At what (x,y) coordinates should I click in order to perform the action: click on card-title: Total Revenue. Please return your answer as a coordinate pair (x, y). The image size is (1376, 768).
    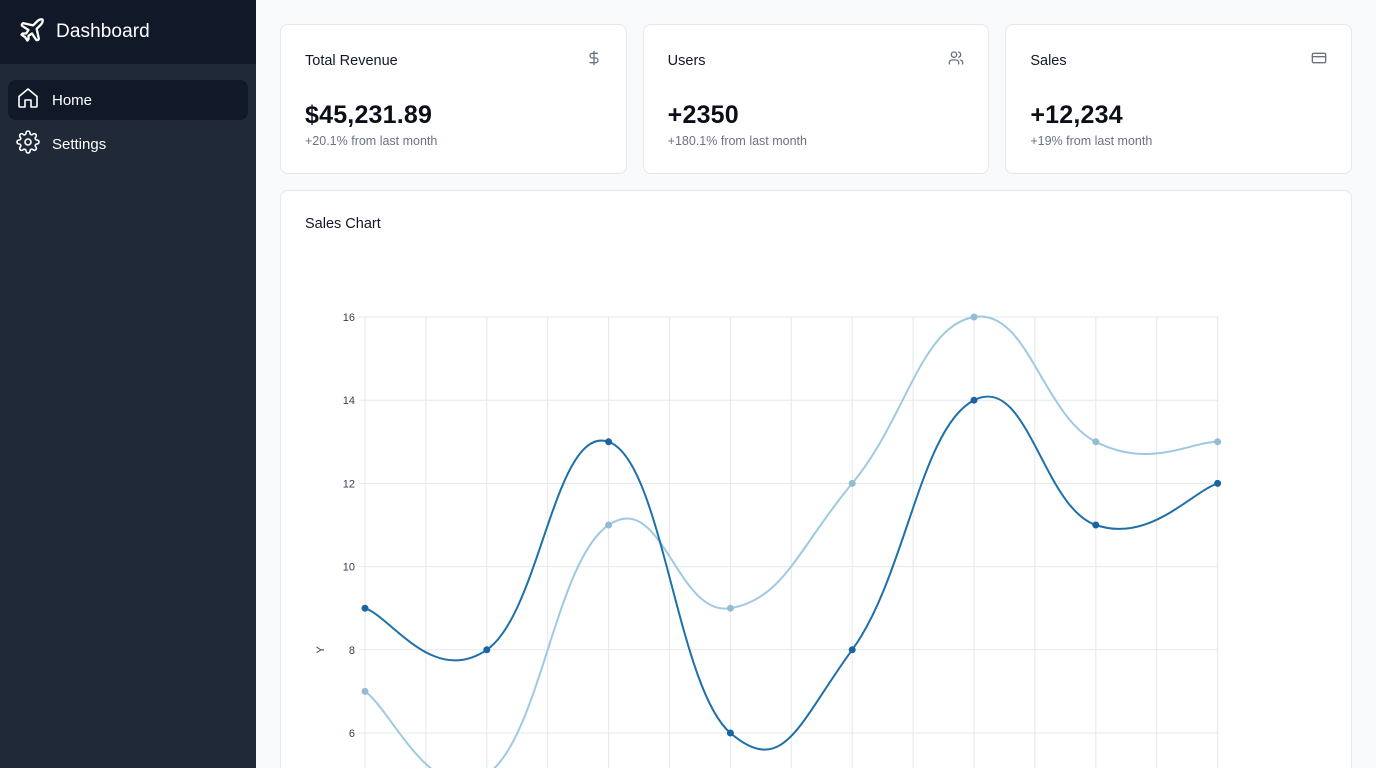
    Looking at the image, I should click on (351, 60).